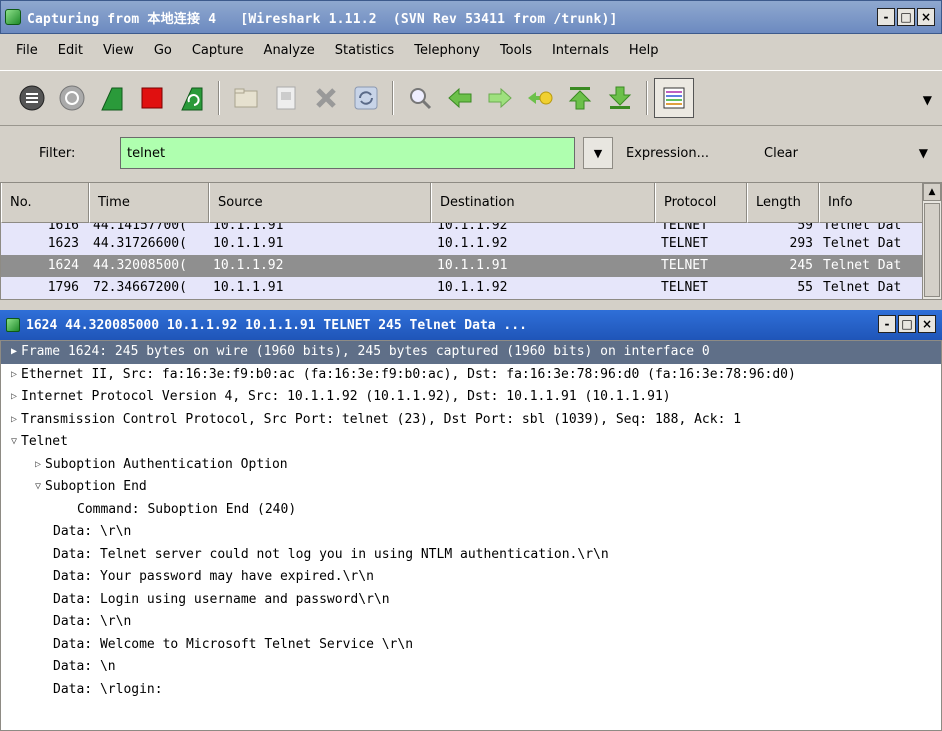  What do you see at coordinates (471, 465) in the screenshot?
I see `tree-item-suboption-auth: ▷ Suboption Authentication Option` at bounding box center [471, 465].